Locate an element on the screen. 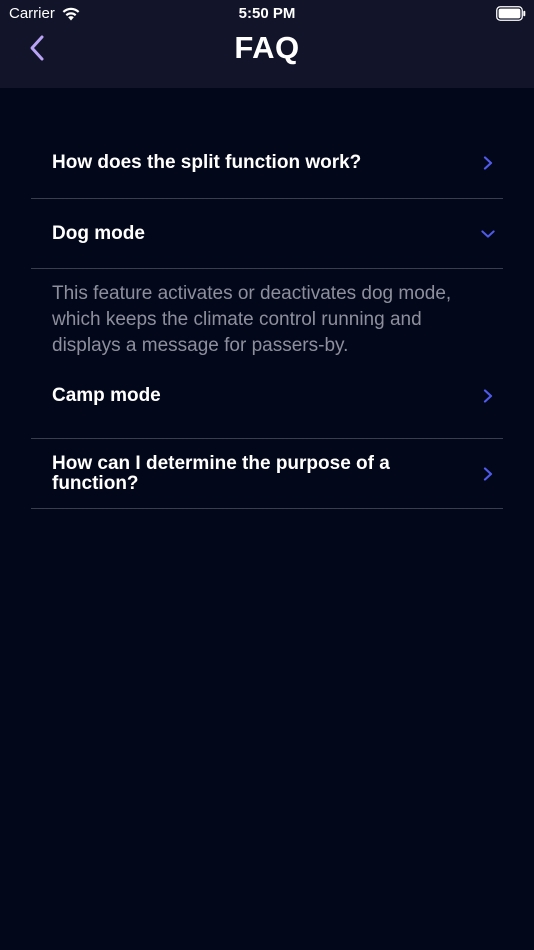  faq-item-camp-mode: Camp mode is located at coordinates (267, 396).